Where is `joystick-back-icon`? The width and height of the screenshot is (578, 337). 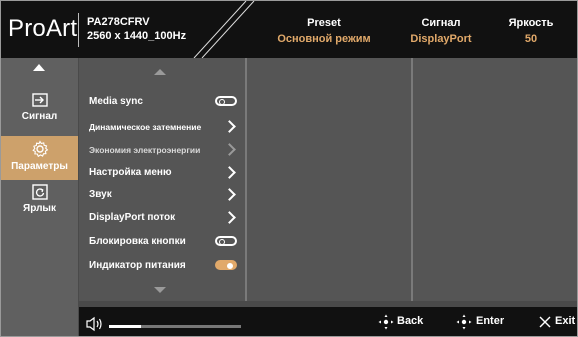
joystick-back-icon is located at coordinates (386, 322).